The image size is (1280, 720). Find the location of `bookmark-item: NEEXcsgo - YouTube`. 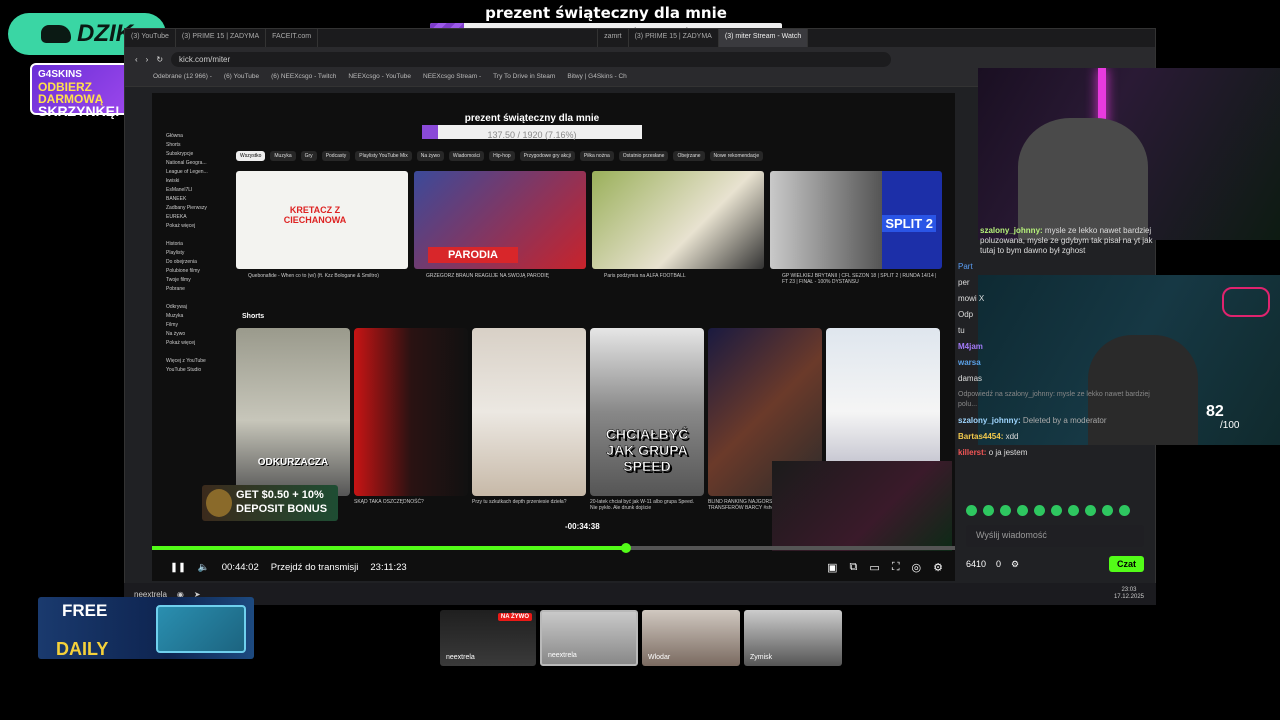

bookmark-item: NEEXcsgo - YouTube is located at coordinates (379, 78).